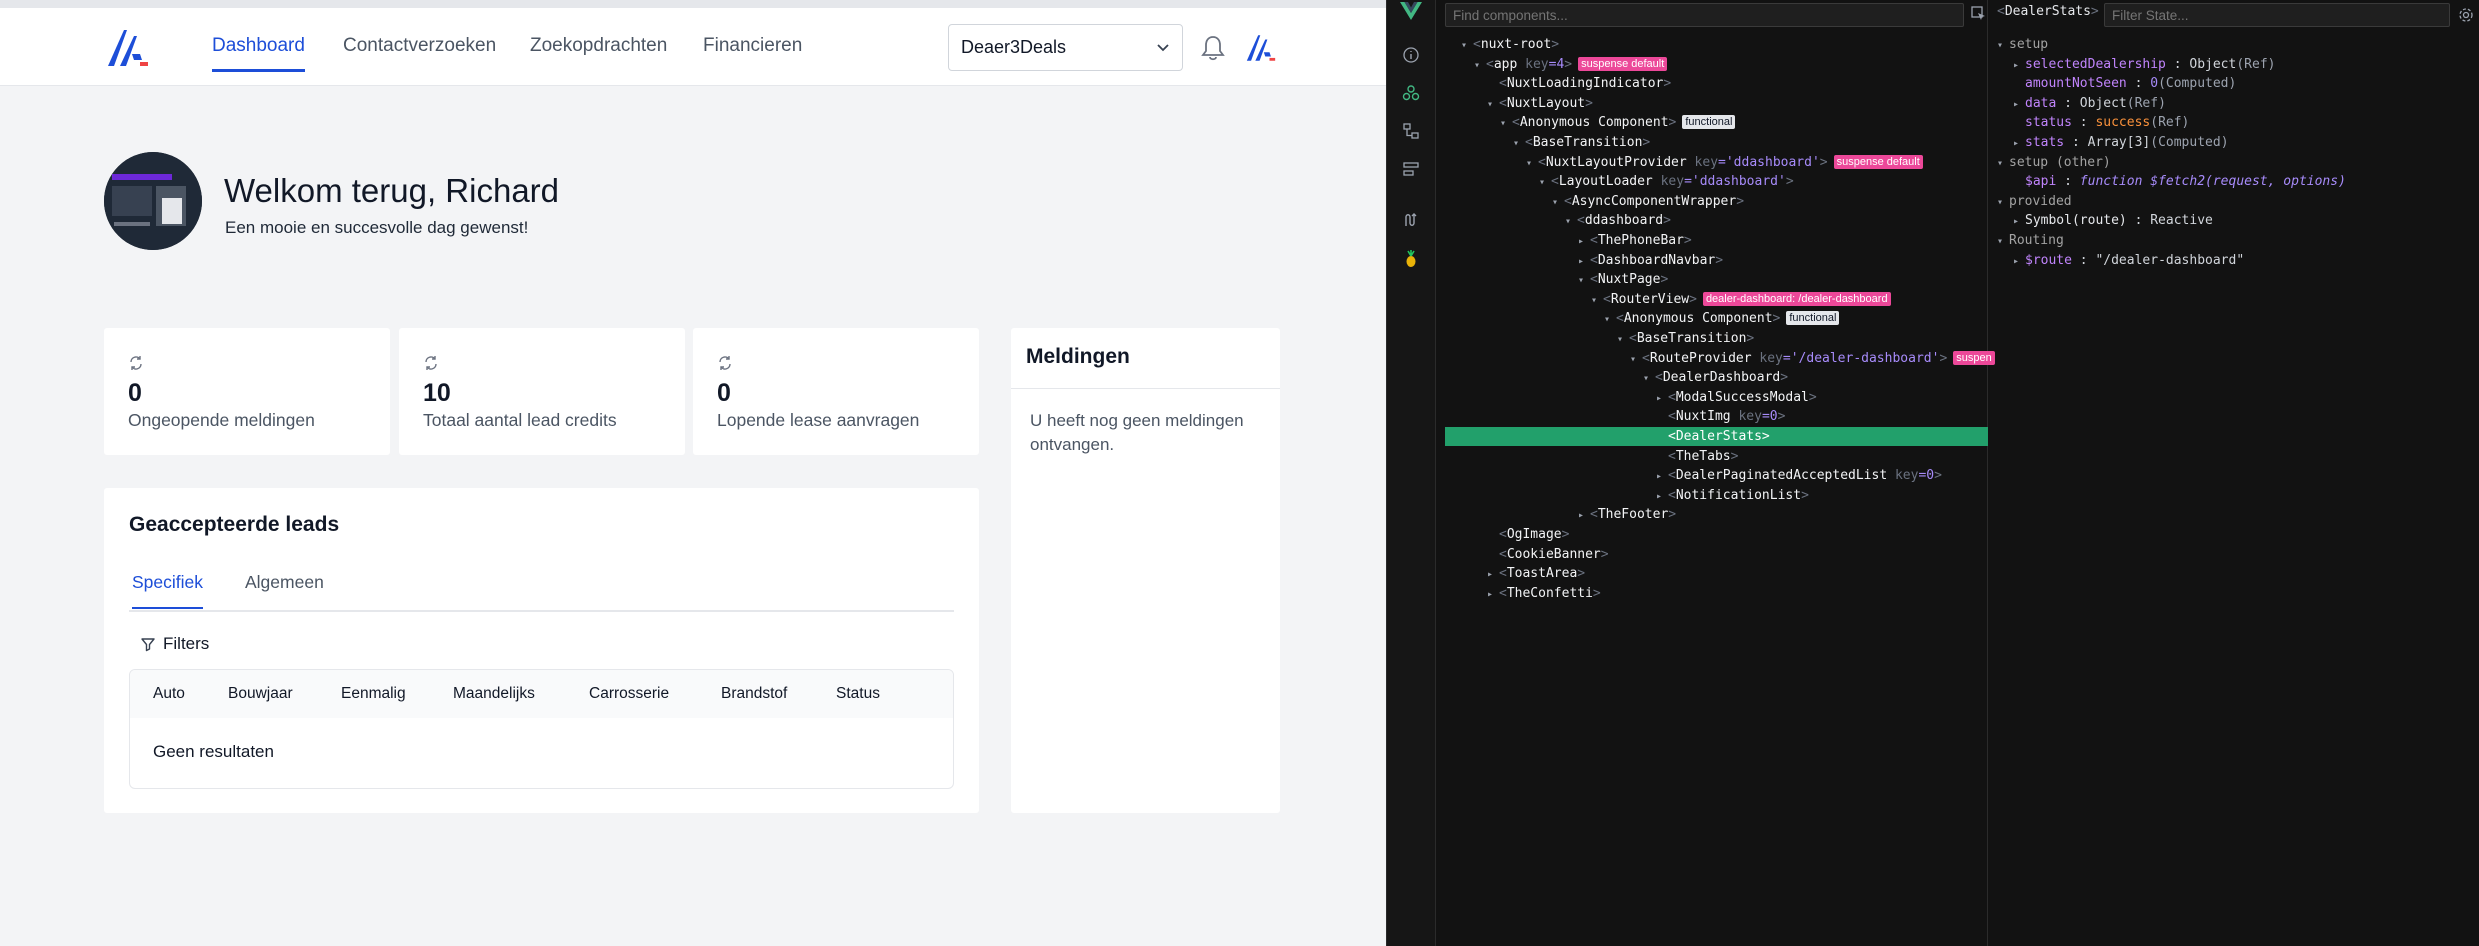 This screenshot has height=946, width=2479. What do you see at coordinates (1411, 259) in the screenshot?
I see `pineapple-icon` at bounding box center [1411, 259].